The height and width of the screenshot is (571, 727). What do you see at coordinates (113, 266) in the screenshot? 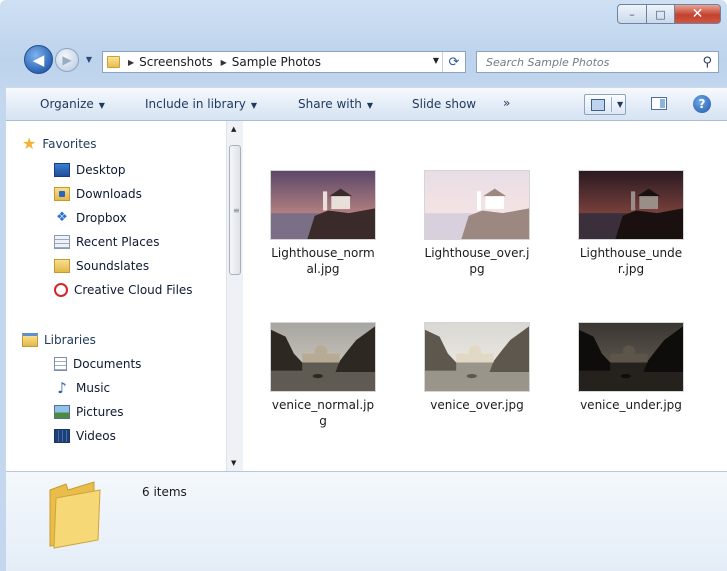
I see `sidebar-item-label: Soundslates` at bounding box center [113, 266].